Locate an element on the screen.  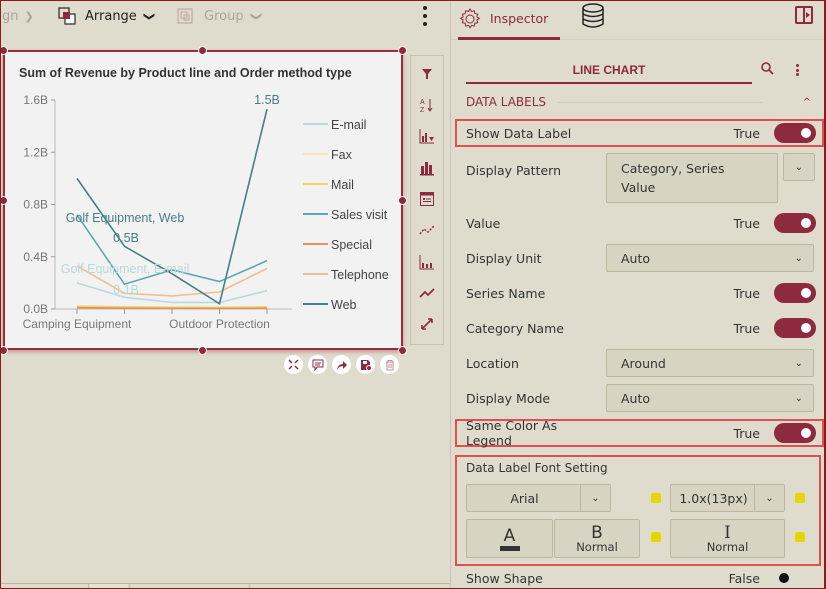
maximize-icon is located at coordinates (293, 364).